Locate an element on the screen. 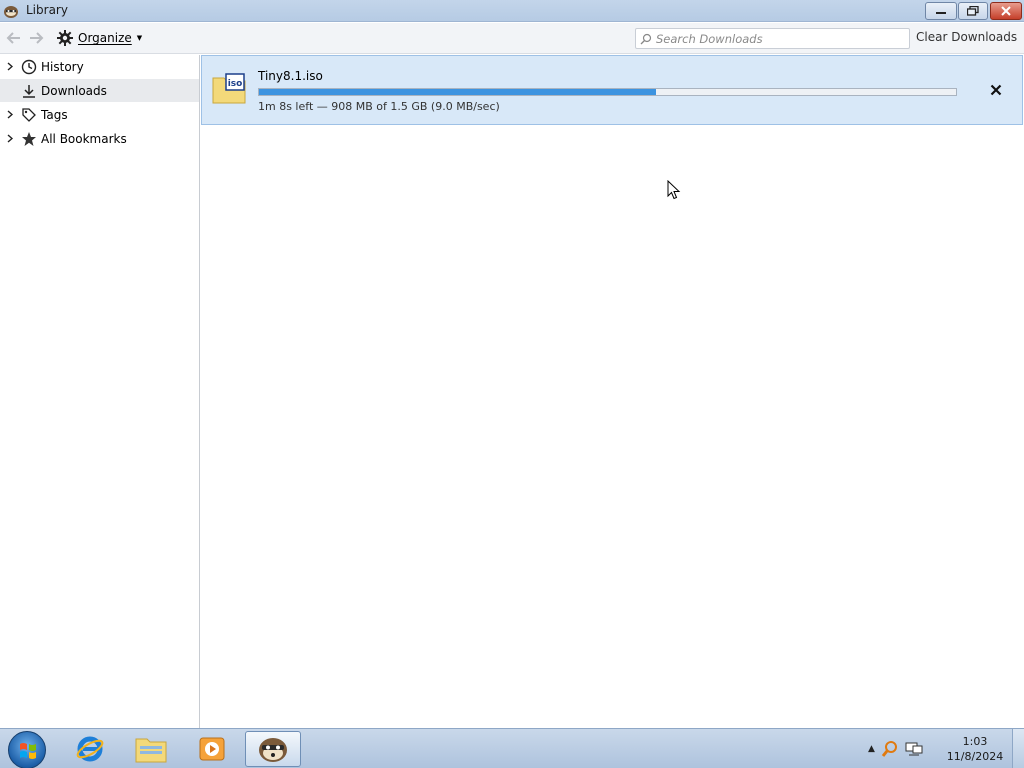 Image resolution: width=1024 pixels, height=768 pixels. windows-logo-icon is located at coordinates (28, 751).